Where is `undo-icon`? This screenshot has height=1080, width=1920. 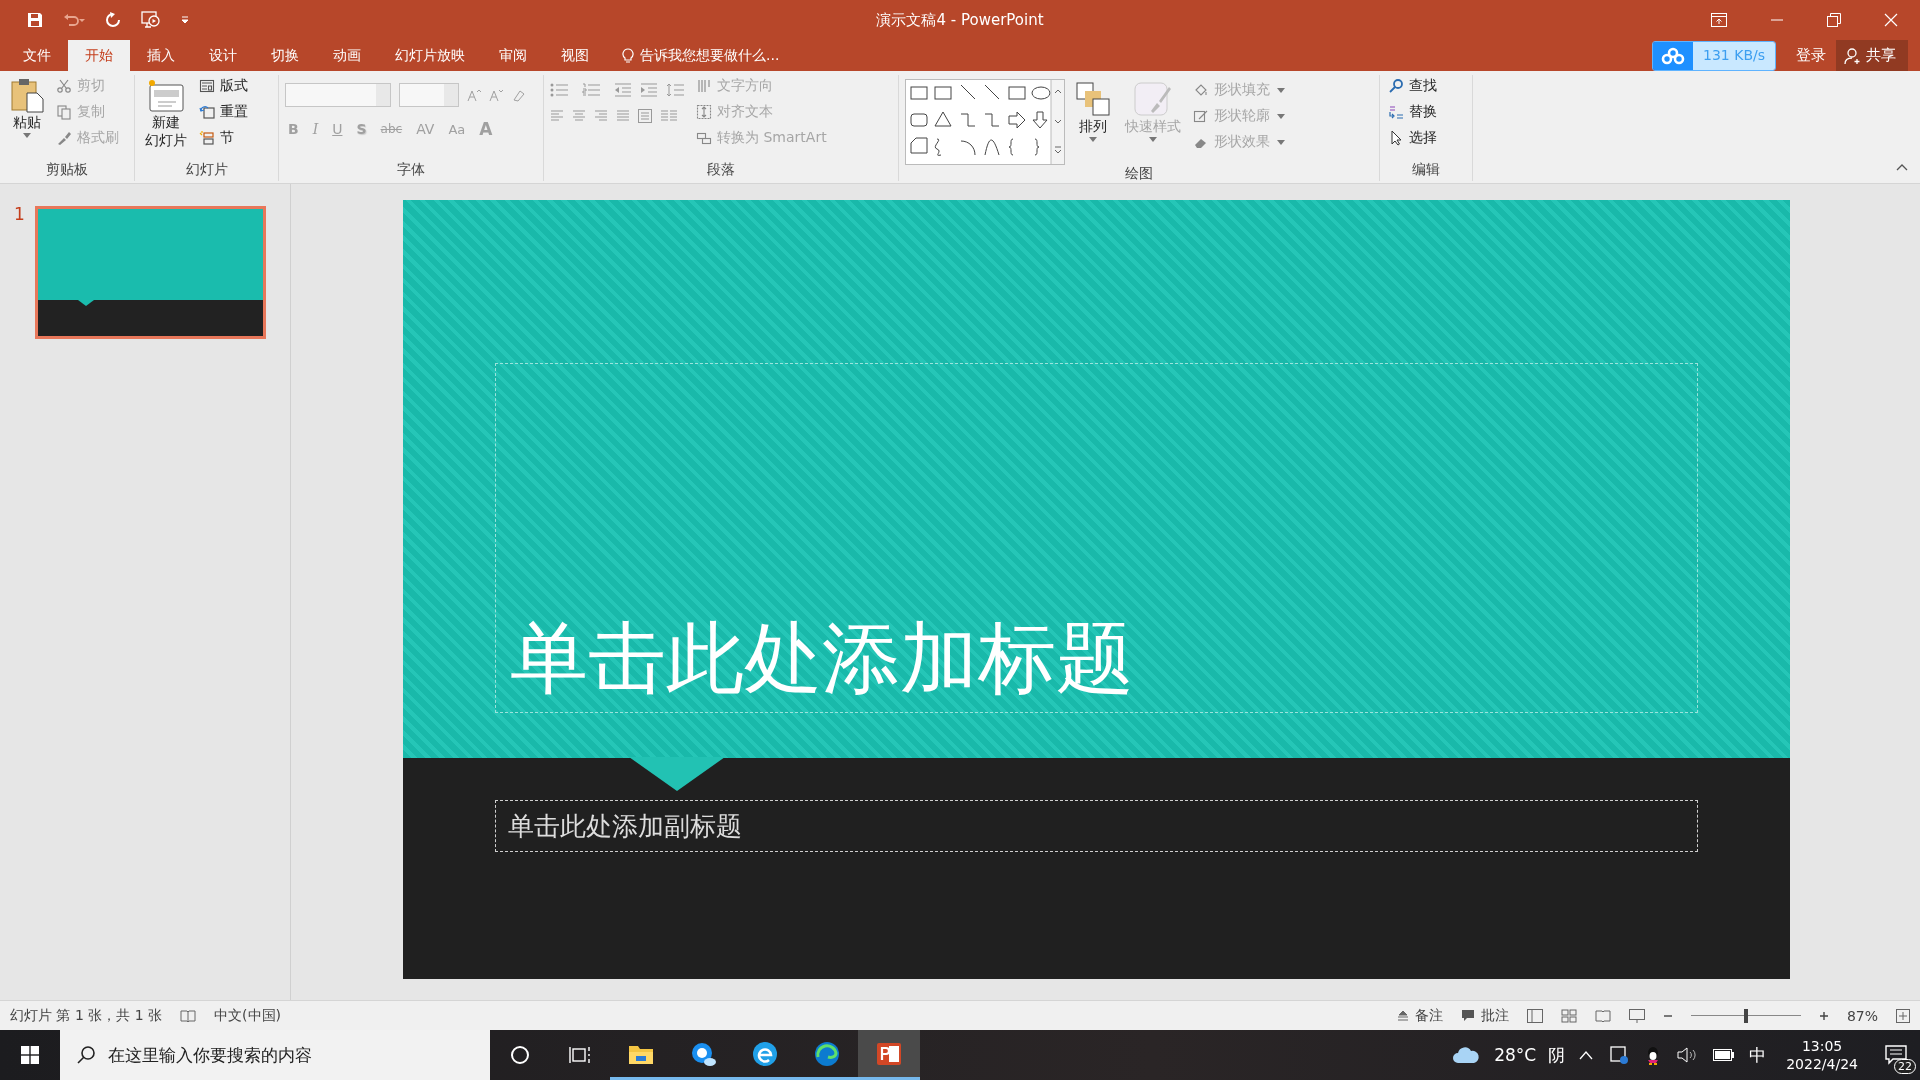
undo-icon is located at coordinates (74, 20).